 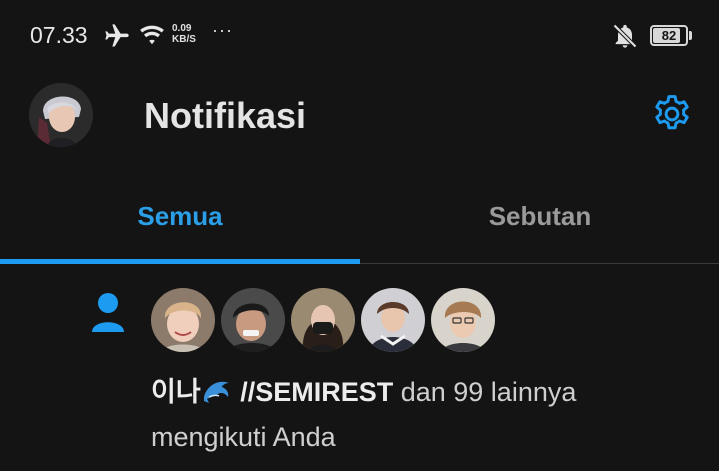 I want to click on battery-level: 82, so click(x=669, y=35).